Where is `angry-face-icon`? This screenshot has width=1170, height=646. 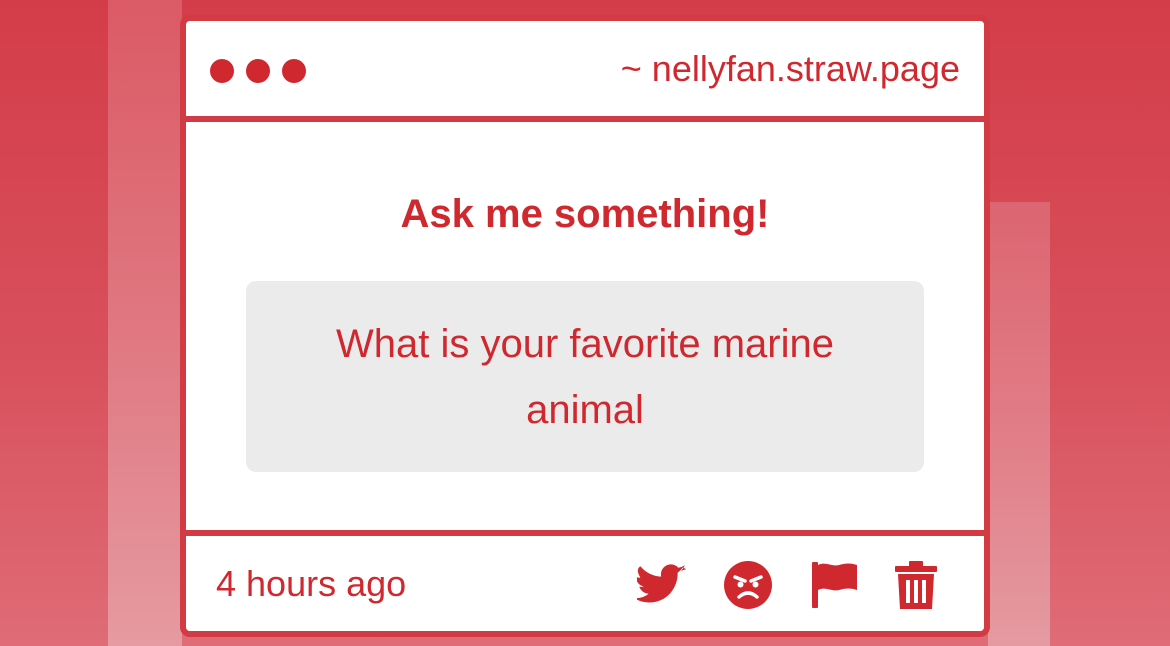
angry-face-icon is located at coordinates (748, 585).